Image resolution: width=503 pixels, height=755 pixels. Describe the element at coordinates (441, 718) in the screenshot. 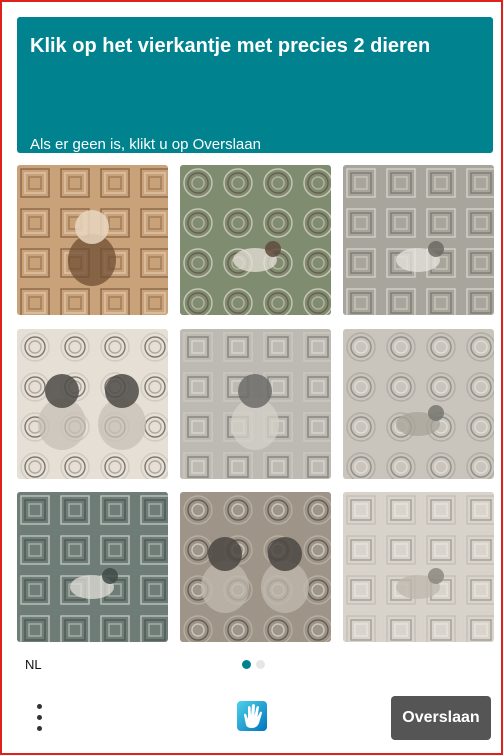

I see `skip-button: Overslaan` at that location.